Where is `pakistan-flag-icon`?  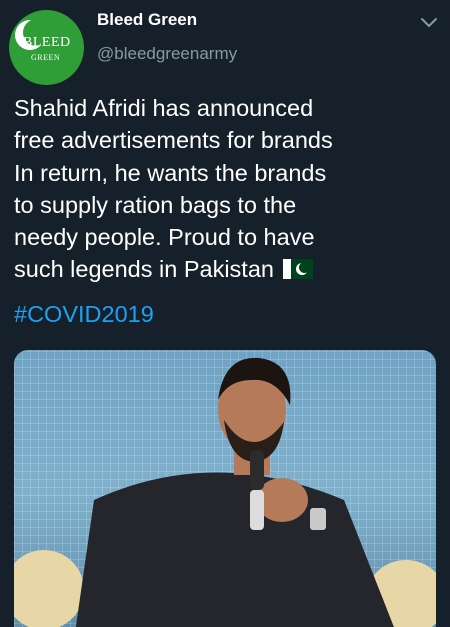
pakistan-flag-icon is located at coordinates (297, 269).